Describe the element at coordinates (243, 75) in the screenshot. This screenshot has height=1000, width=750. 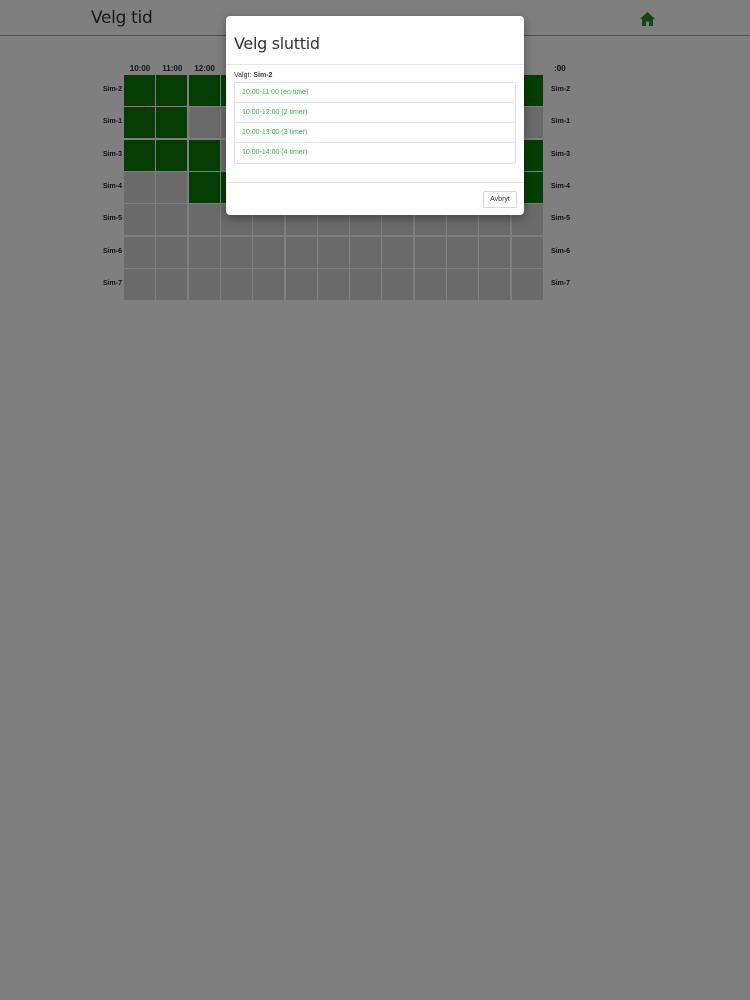
I see `chosen-label: Valgt:` at that location.